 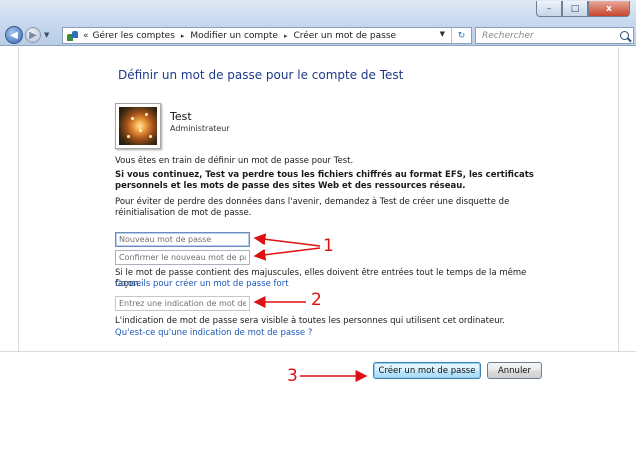 I want to click on account-name: Test, so click(x=181, y=116).